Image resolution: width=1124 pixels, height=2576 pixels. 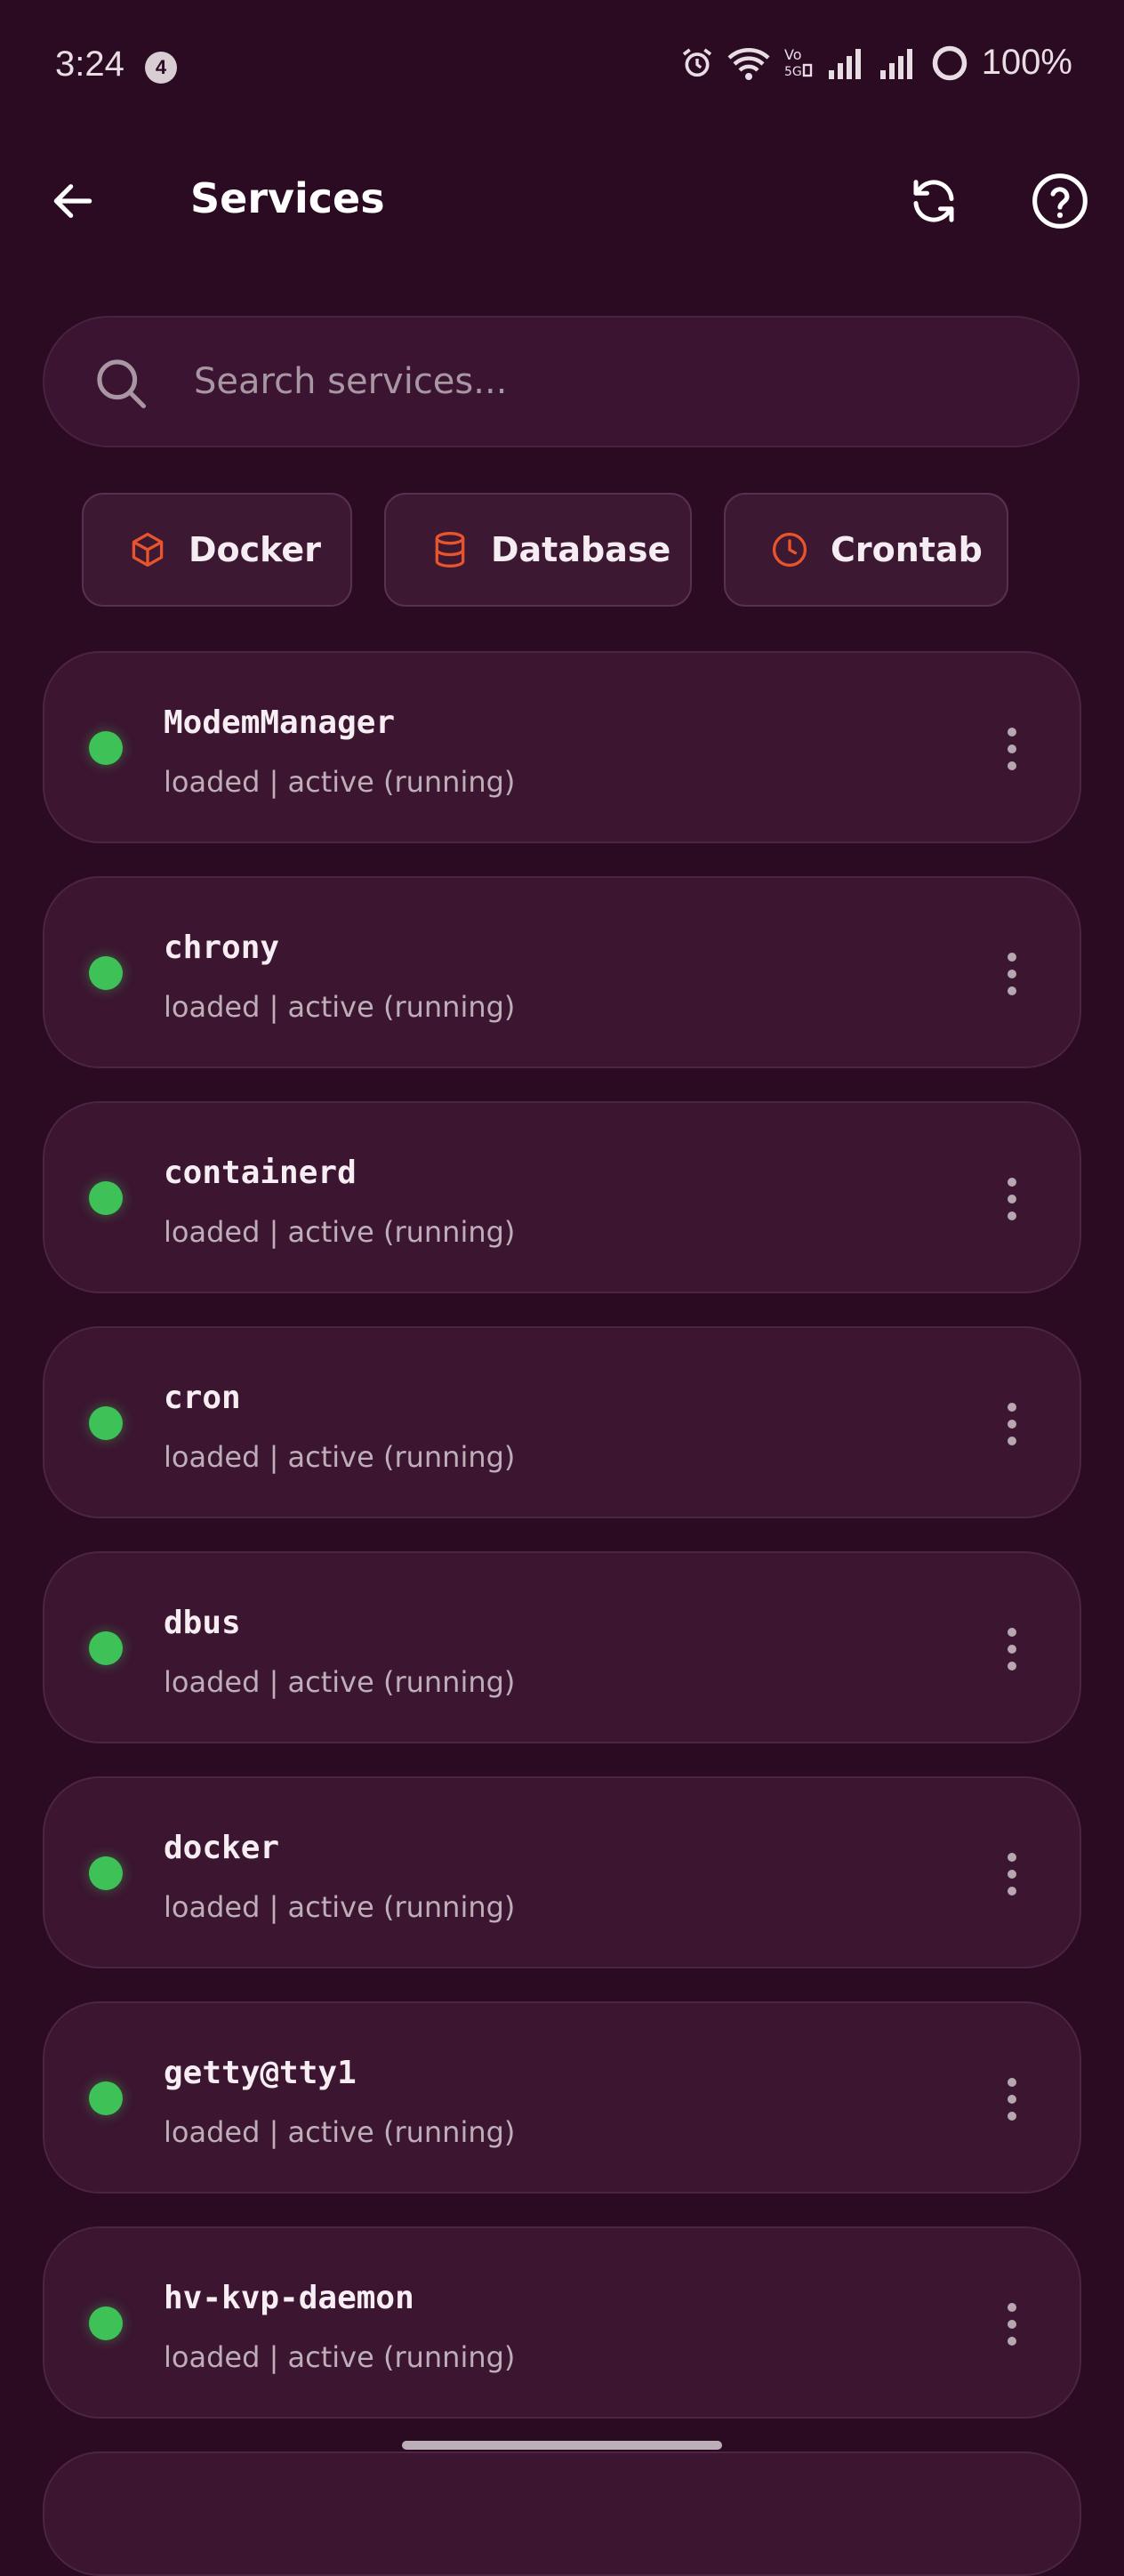 I want to click on arrow-left-icon, so click(x=72, y=201).